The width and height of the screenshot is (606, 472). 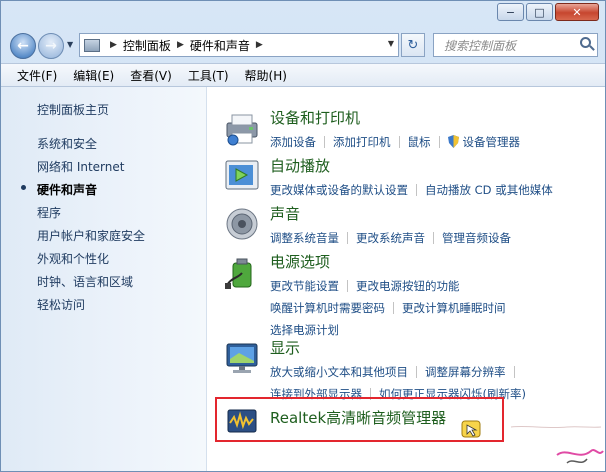 I want to click on link-choose-power-plan: 选择电源计划, so click(x=304, y=330).